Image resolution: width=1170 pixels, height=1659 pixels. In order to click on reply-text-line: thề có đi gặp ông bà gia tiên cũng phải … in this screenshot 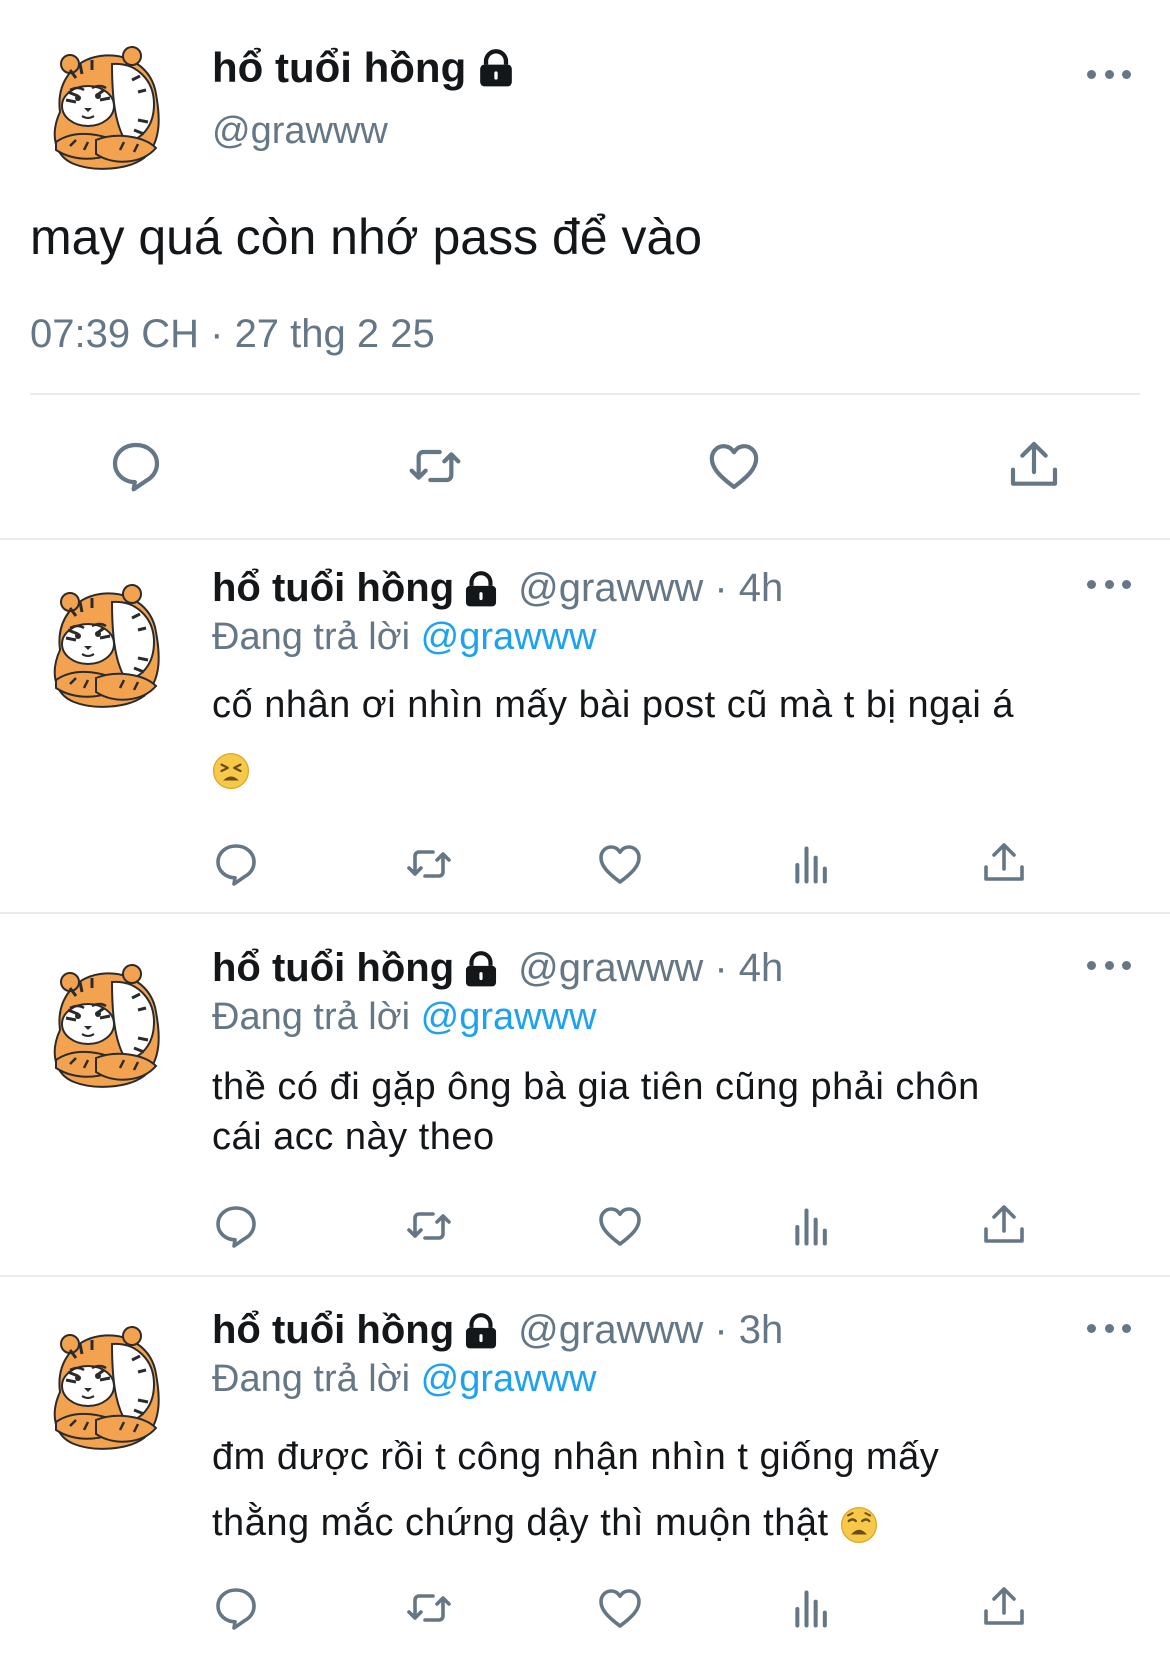, I will do `click(596, 1087)`.